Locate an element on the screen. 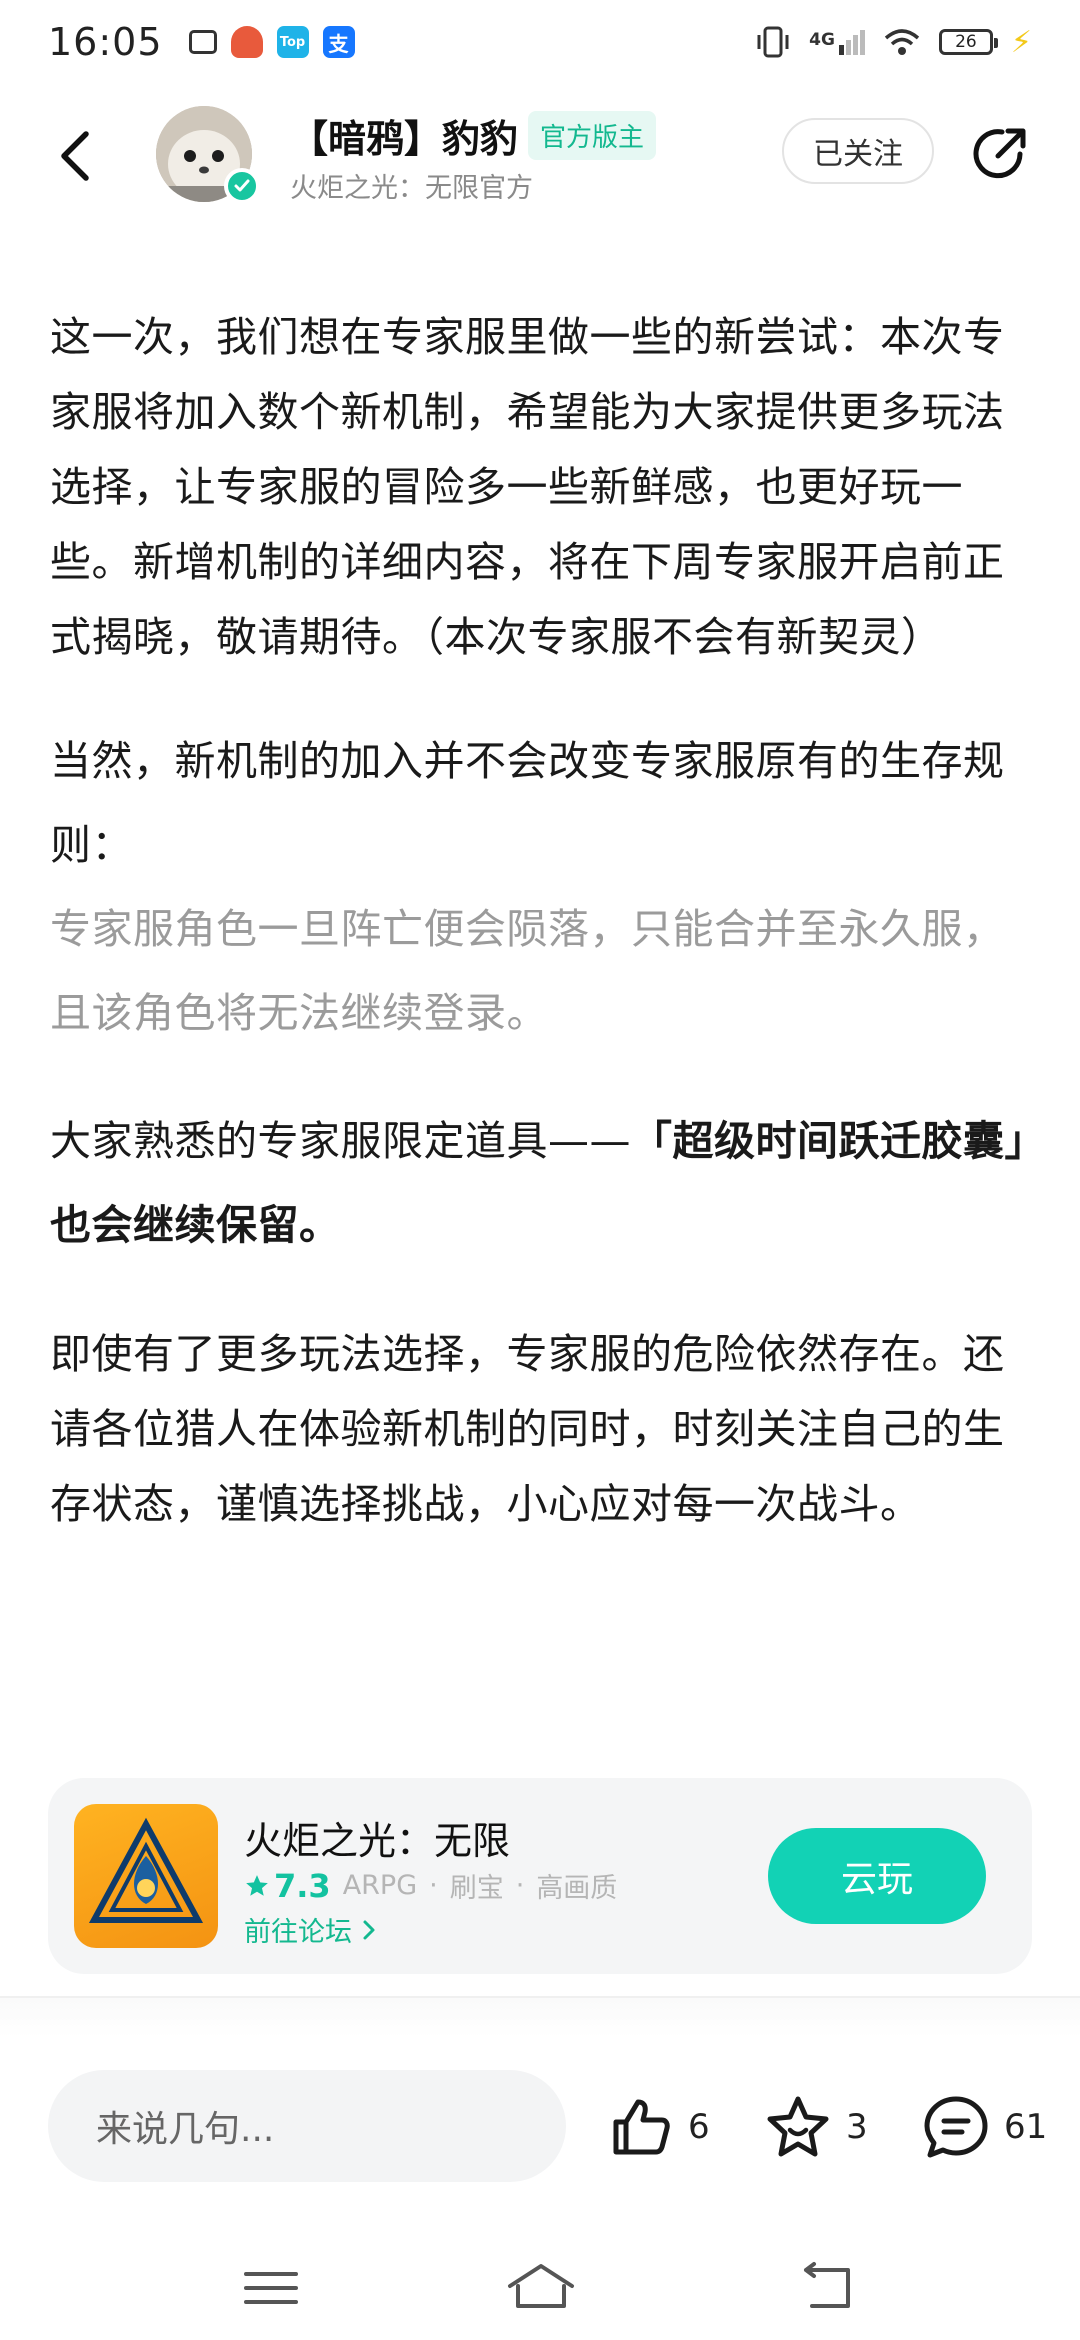 The image size is (1080, 2340). article-paragraph: 大家熟悉的专家服限定道具——「超级时间跃迁胶囊」也会继续保留。 is located at coordinates (540, 1183).